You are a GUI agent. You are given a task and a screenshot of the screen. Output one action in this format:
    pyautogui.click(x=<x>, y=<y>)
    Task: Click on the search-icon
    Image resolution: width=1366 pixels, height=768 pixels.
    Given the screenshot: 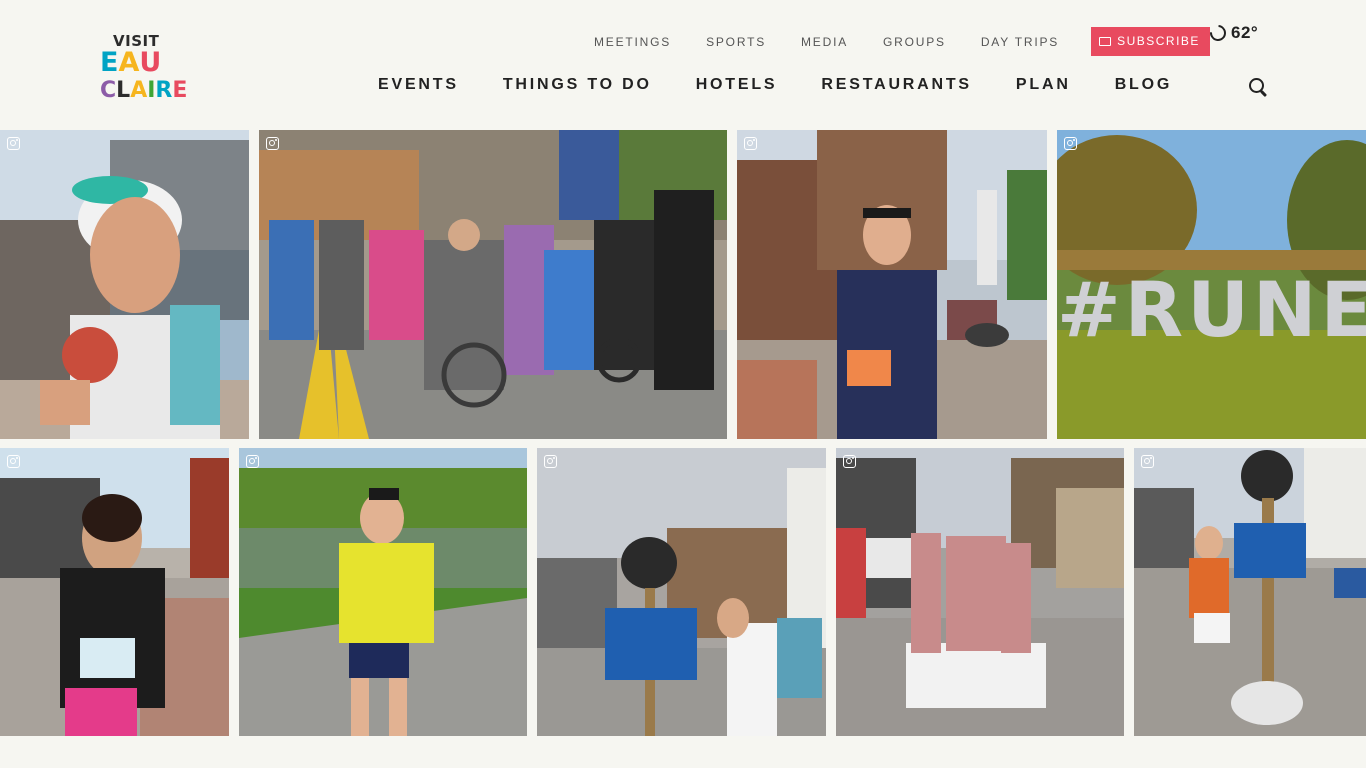 What is the action you would take?
    pyautogui.click(x=1256, y=85)
    